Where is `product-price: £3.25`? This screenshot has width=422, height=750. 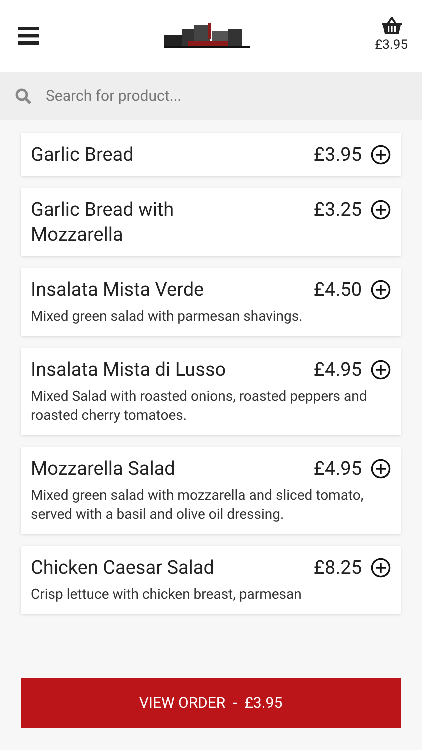 product-price: £3.25 is located at coordinates (338, 209).